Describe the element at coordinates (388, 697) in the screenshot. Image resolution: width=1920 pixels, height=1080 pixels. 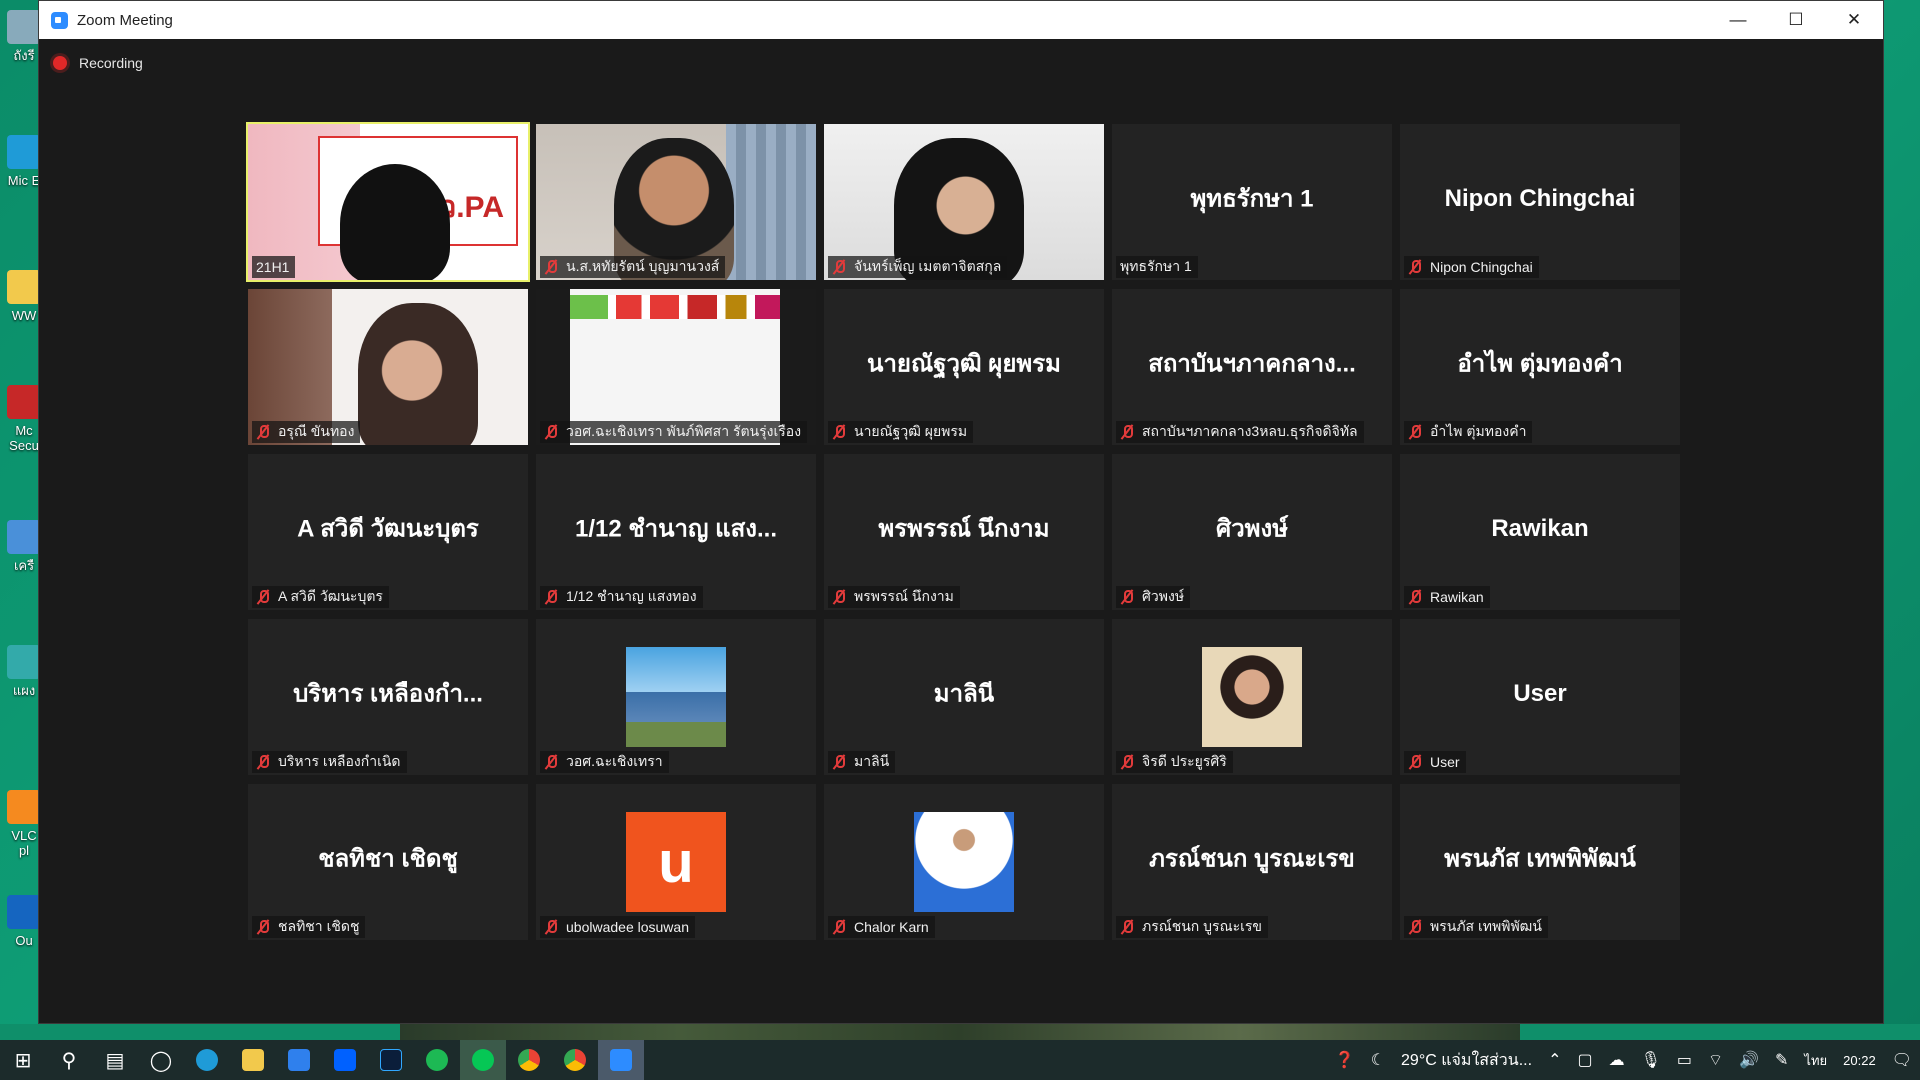
I see `participant-tile: บริหาร เหลืองกำ... บริหาร เหลืองกำเนิด` at that location.